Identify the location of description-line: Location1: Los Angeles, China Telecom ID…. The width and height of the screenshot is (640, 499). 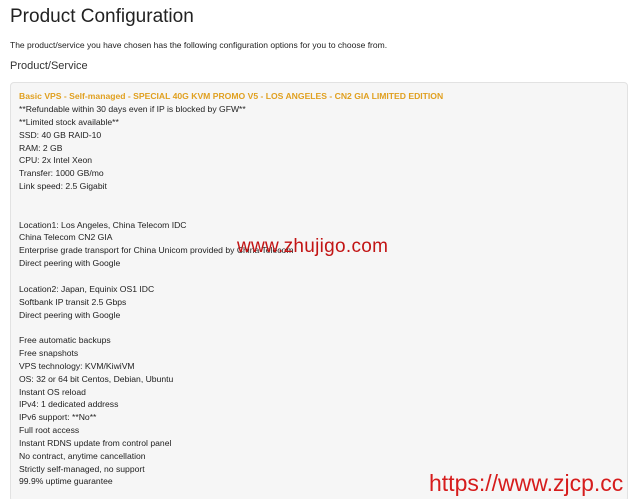
(103, 224).